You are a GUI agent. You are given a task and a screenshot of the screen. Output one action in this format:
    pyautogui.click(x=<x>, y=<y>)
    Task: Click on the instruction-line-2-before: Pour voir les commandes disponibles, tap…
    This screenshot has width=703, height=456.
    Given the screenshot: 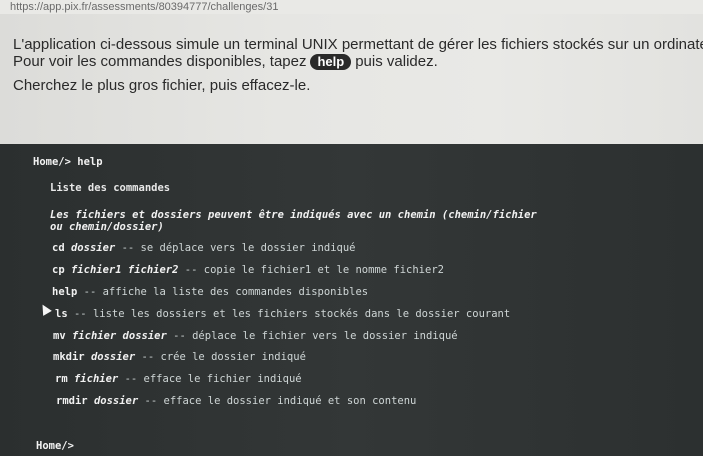 What is the action you would take?
    pyautogui.click(x=160, y=61)
    